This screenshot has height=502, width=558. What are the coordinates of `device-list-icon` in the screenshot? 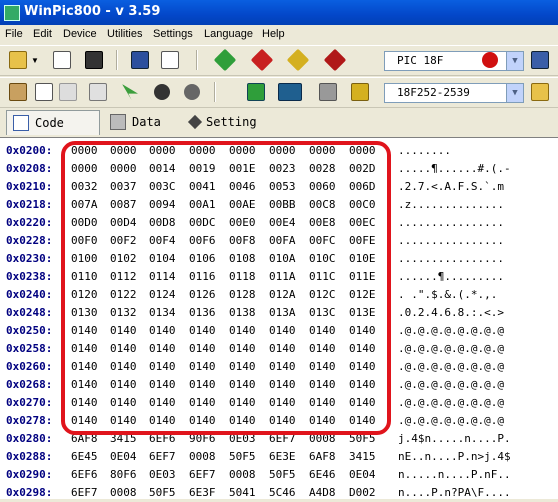 It's located at (540, 92).